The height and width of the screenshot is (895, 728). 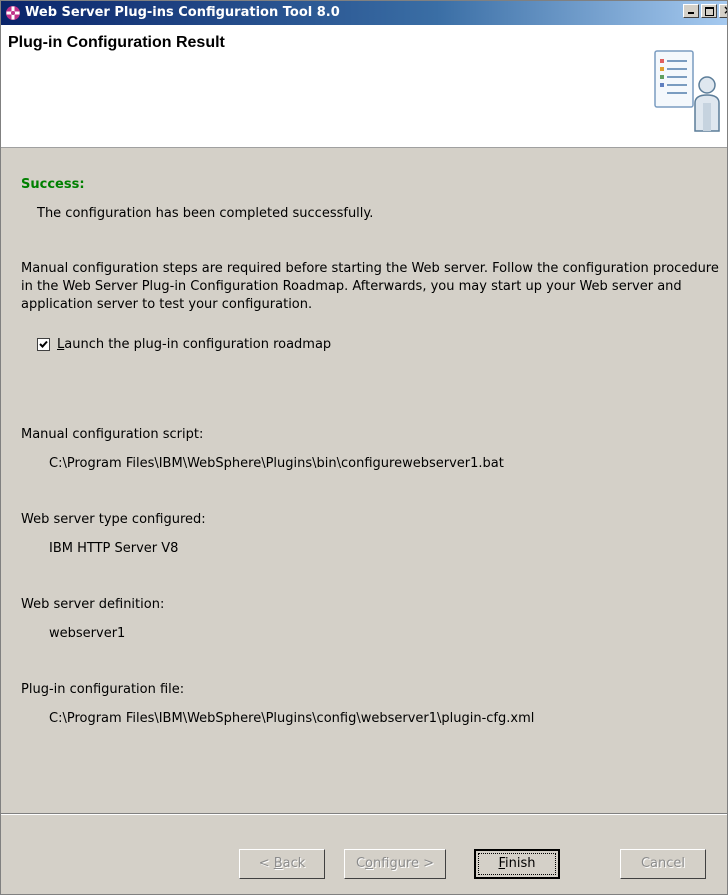 I want to click on configure-button: Configure >, so click(x=395, y=864).